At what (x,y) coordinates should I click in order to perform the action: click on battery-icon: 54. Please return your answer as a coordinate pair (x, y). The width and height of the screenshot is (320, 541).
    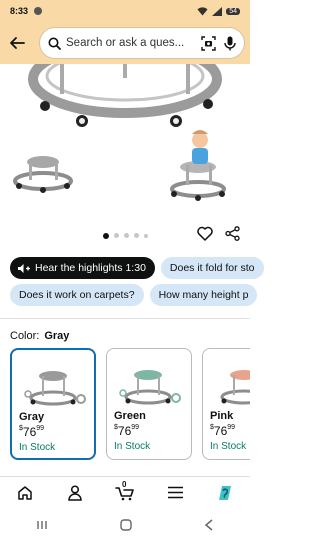
    Looking at the image, I should click on (233, 11).